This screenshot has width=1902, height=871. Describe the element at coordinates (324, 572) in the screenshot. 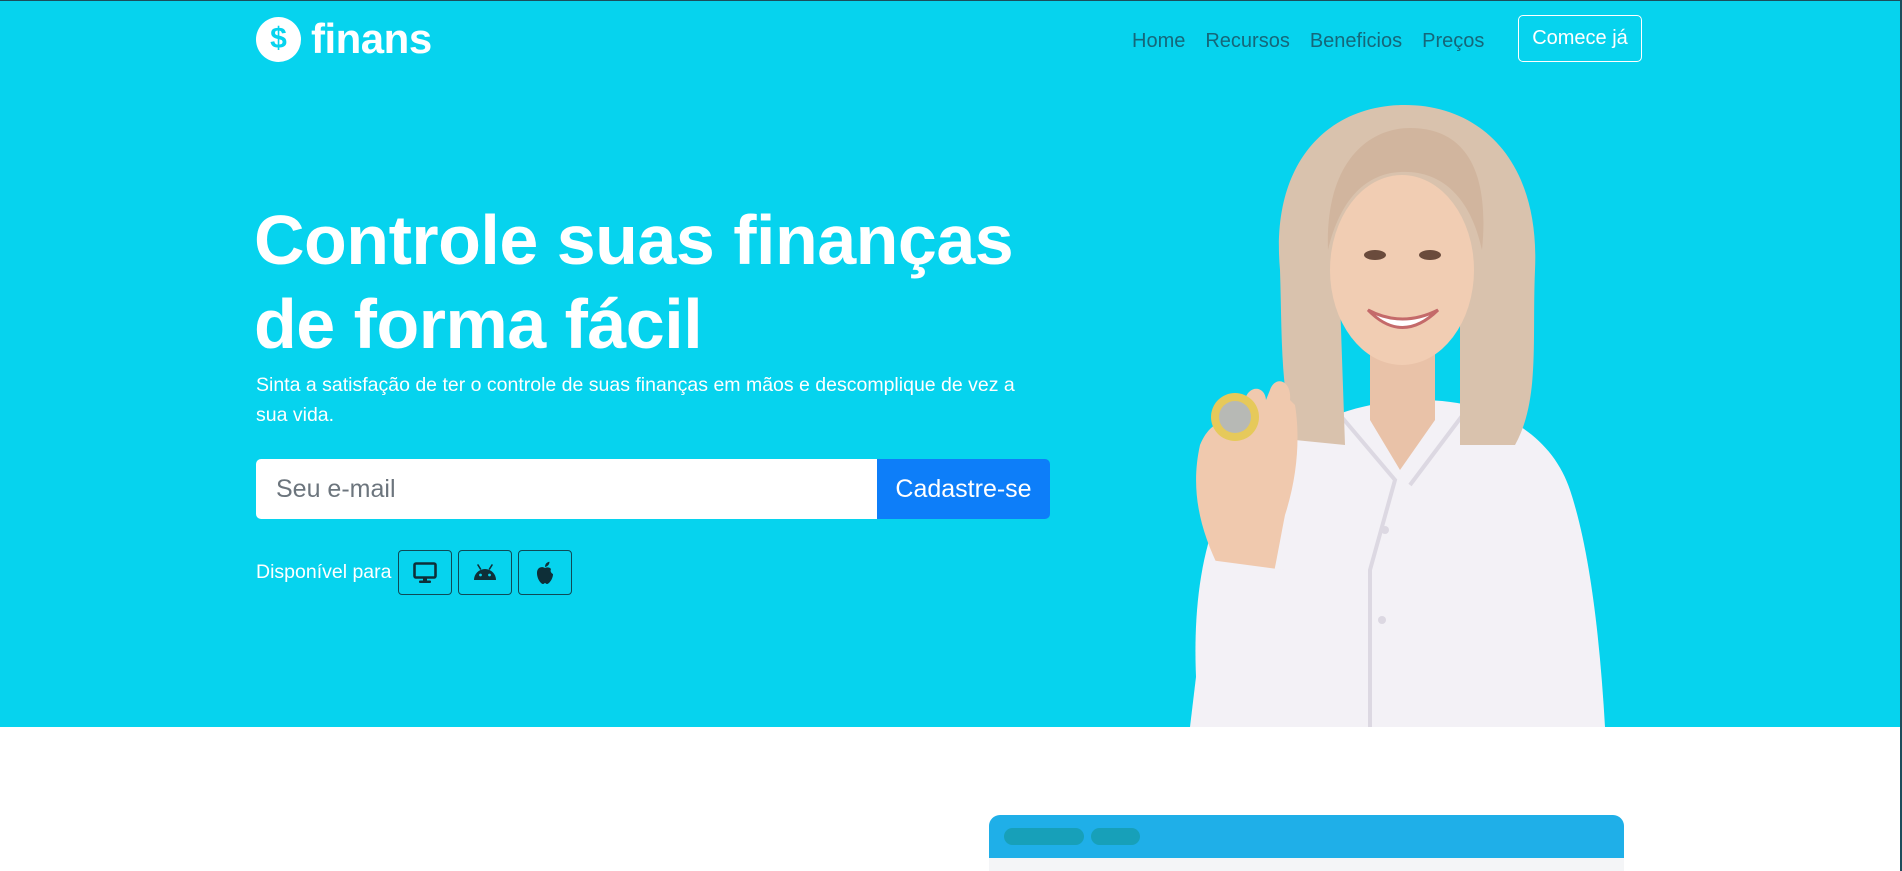

I see `available-label: Disponível para` at that location.